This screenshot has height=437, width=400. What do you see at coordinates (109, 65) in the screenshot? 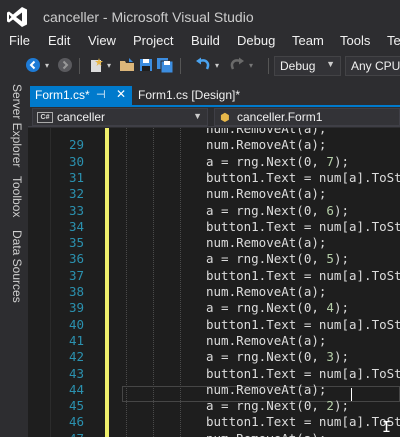
I see `new-project-dropdown-icon: ▾` at bounding box center [109, 65].